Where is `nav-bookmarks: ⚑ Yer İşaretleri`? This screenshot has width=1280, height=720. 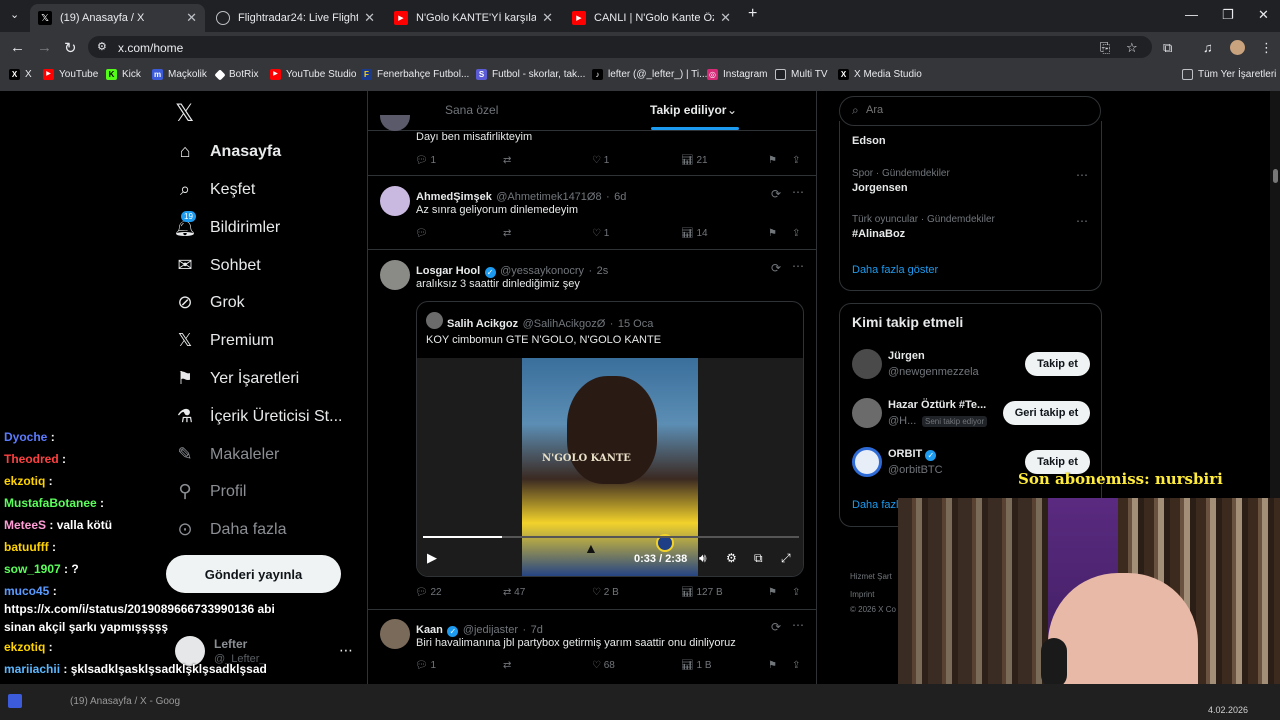 nav-bookmarks: ⚑ Yer İşaretleri is located at coordinates (236, 378).